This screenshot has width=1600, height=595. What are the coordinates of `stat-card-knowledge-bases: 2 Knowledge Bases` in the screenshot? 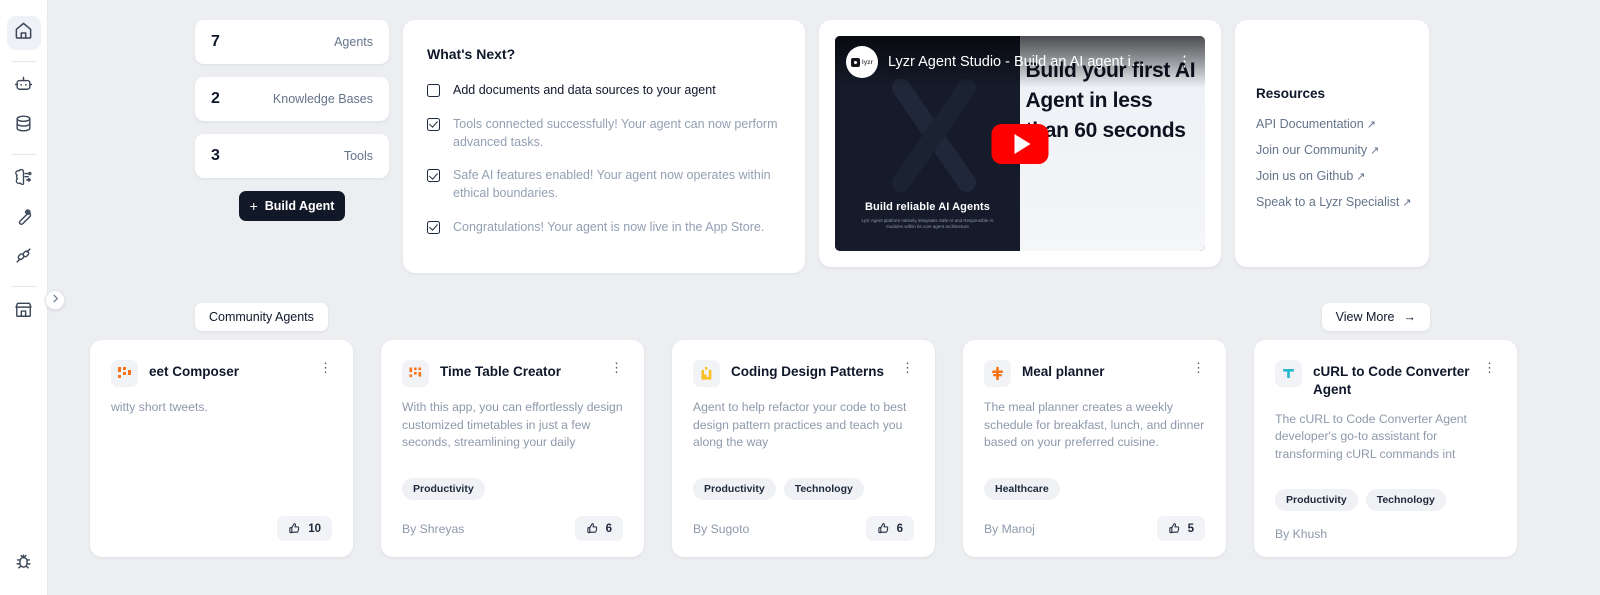 It's located at (292, 99).